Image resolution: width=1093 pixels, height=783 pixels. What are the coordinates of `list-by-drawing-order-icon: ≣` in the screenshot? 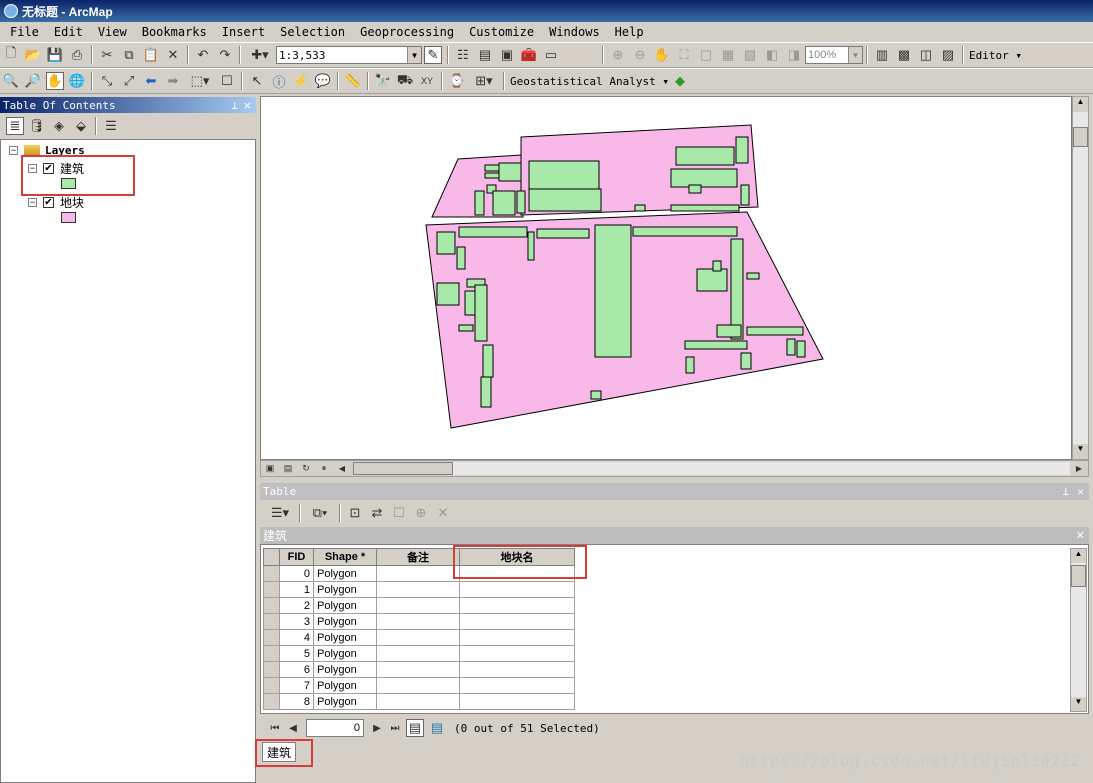 It's located at (15, 126).